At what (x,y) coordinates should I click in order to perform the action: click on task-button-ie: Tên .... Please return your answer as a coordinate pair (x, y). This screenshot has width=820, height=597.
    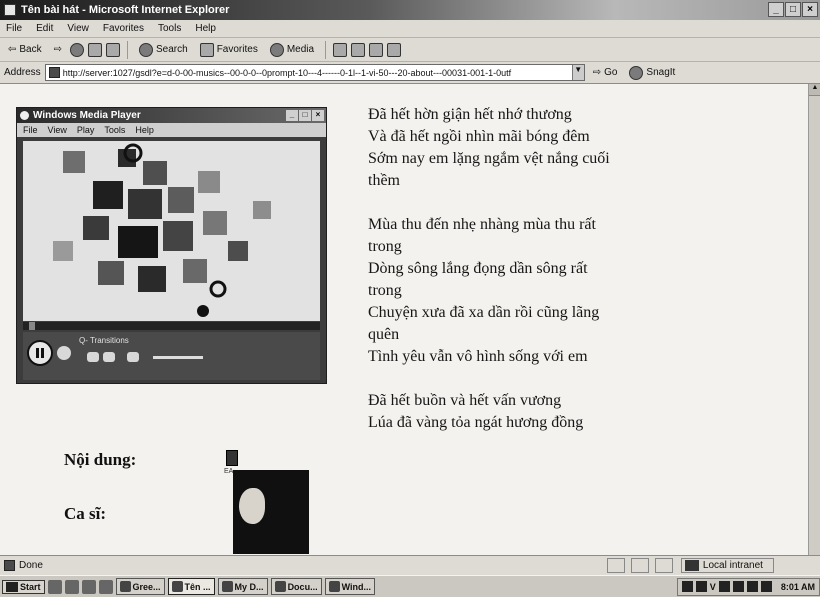
    Looking at the image, I should click on (191, 586).